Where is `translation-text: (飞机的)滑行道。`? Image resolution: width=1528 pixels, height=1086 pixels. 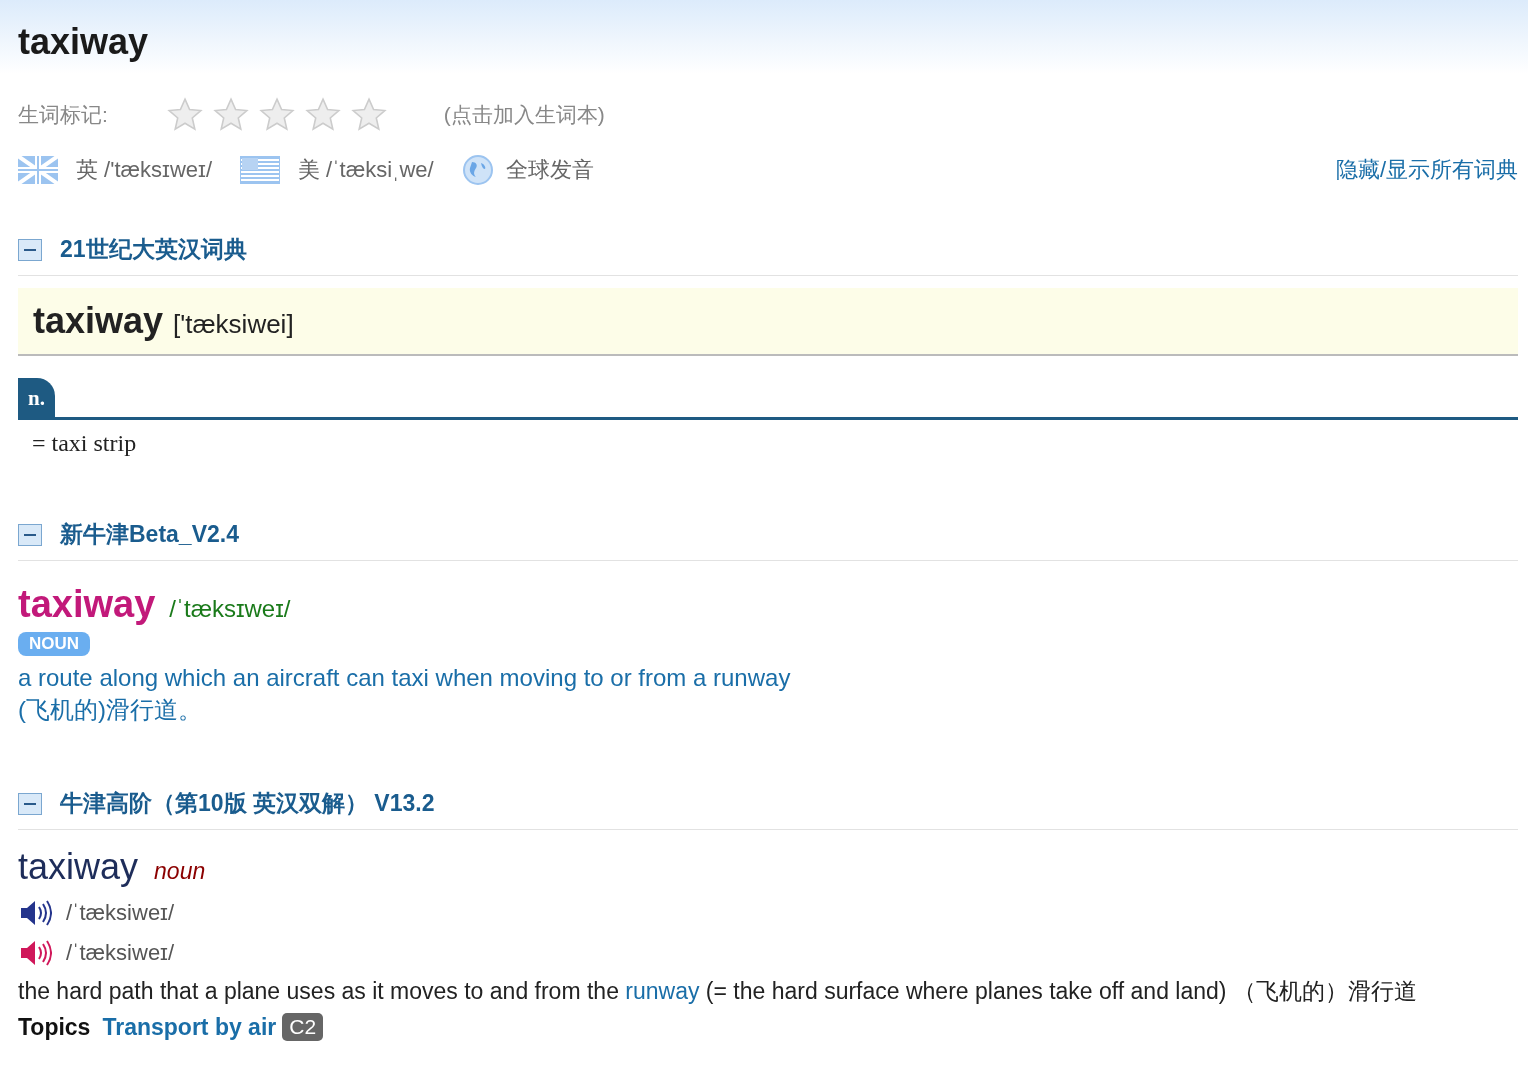
translation-text: (飞机的)滑行道。 is located at coordinates (110, 710).